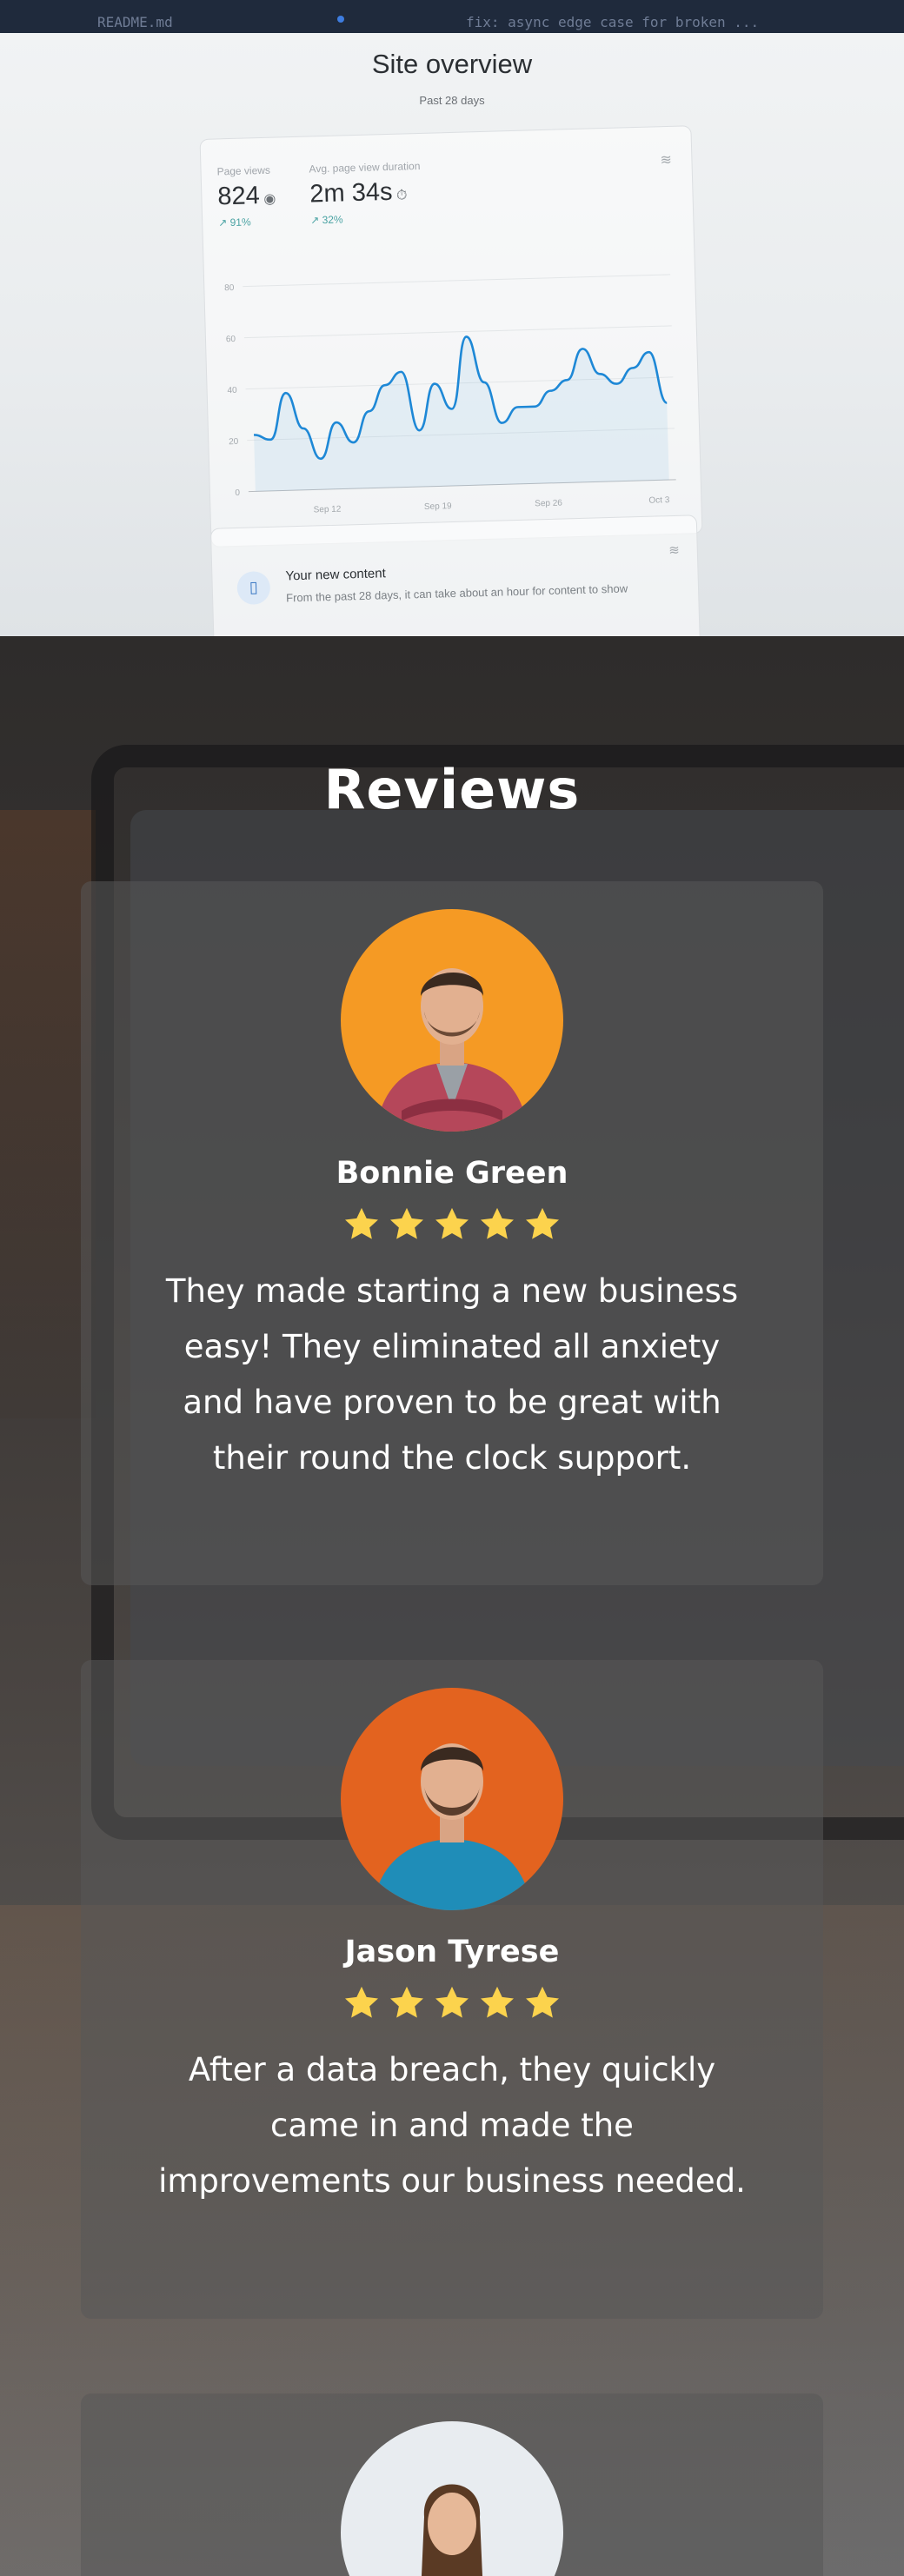  Describe the element at coordinates (232, 390) in the screenshot. I see `y-tick-label: 40` at that location.